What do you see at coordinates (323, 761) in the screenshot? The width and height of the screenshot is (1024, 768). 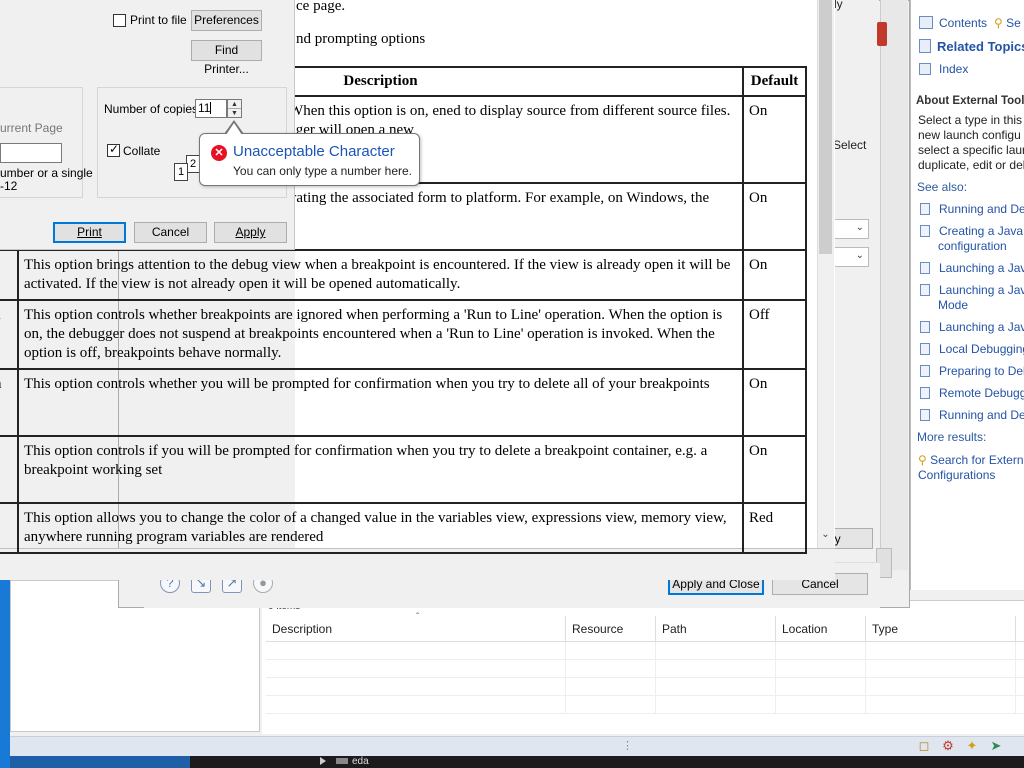 I see `play-icon` at bounding box center [323, 761].